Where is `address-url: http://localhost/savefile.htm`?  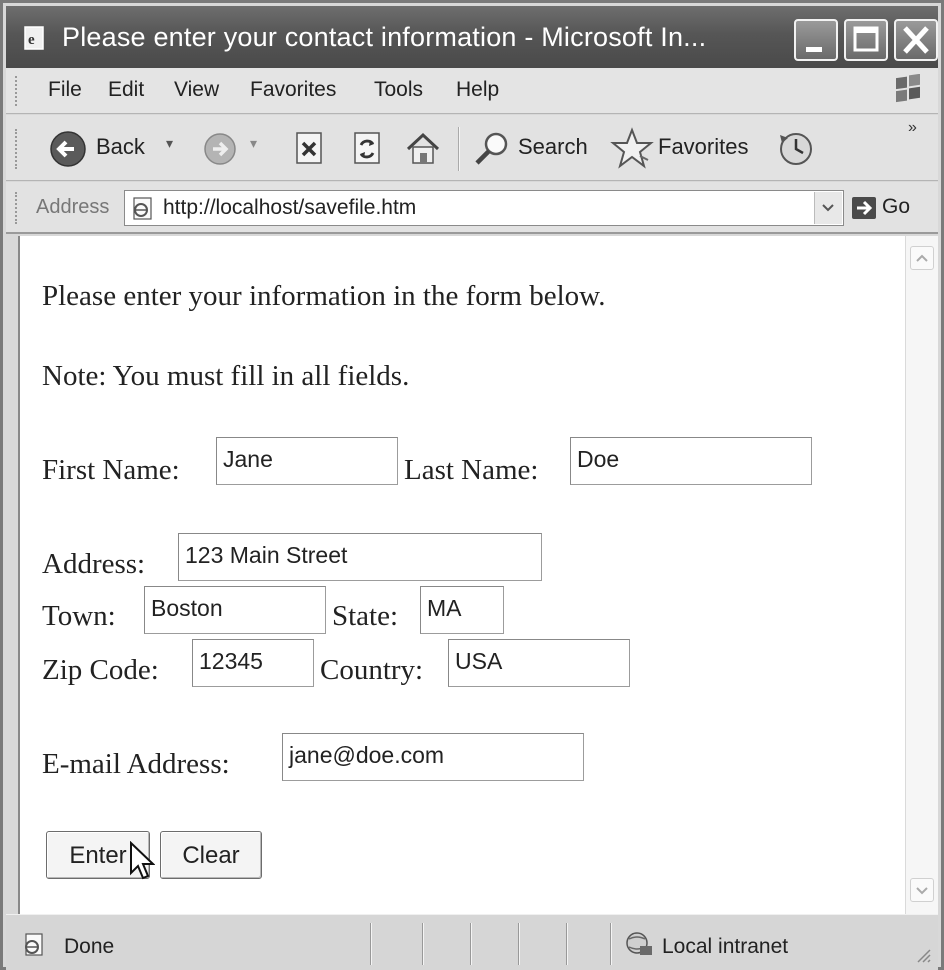
address-url: http://localhost/savefile.htm is located at coordinates (290, 207).